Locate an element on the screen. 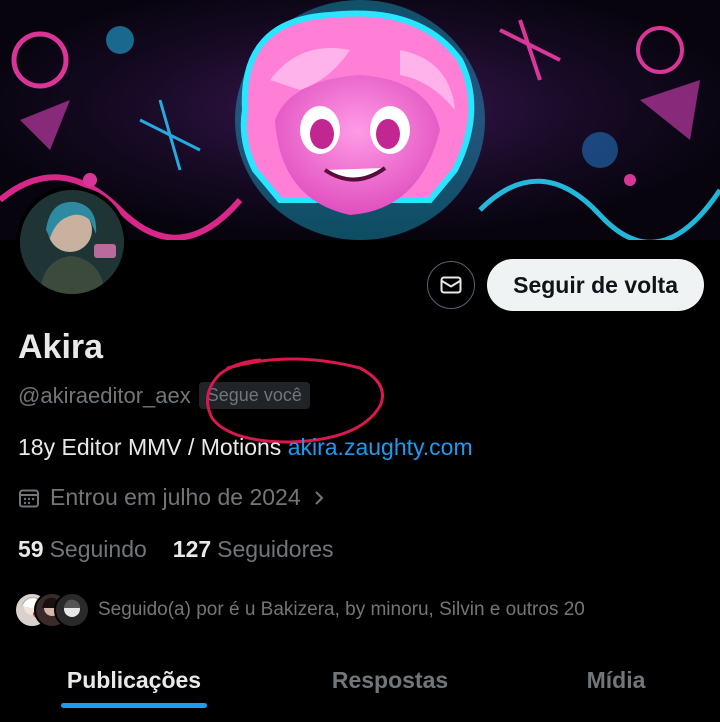  message-button is located at coordinates (451, 285).